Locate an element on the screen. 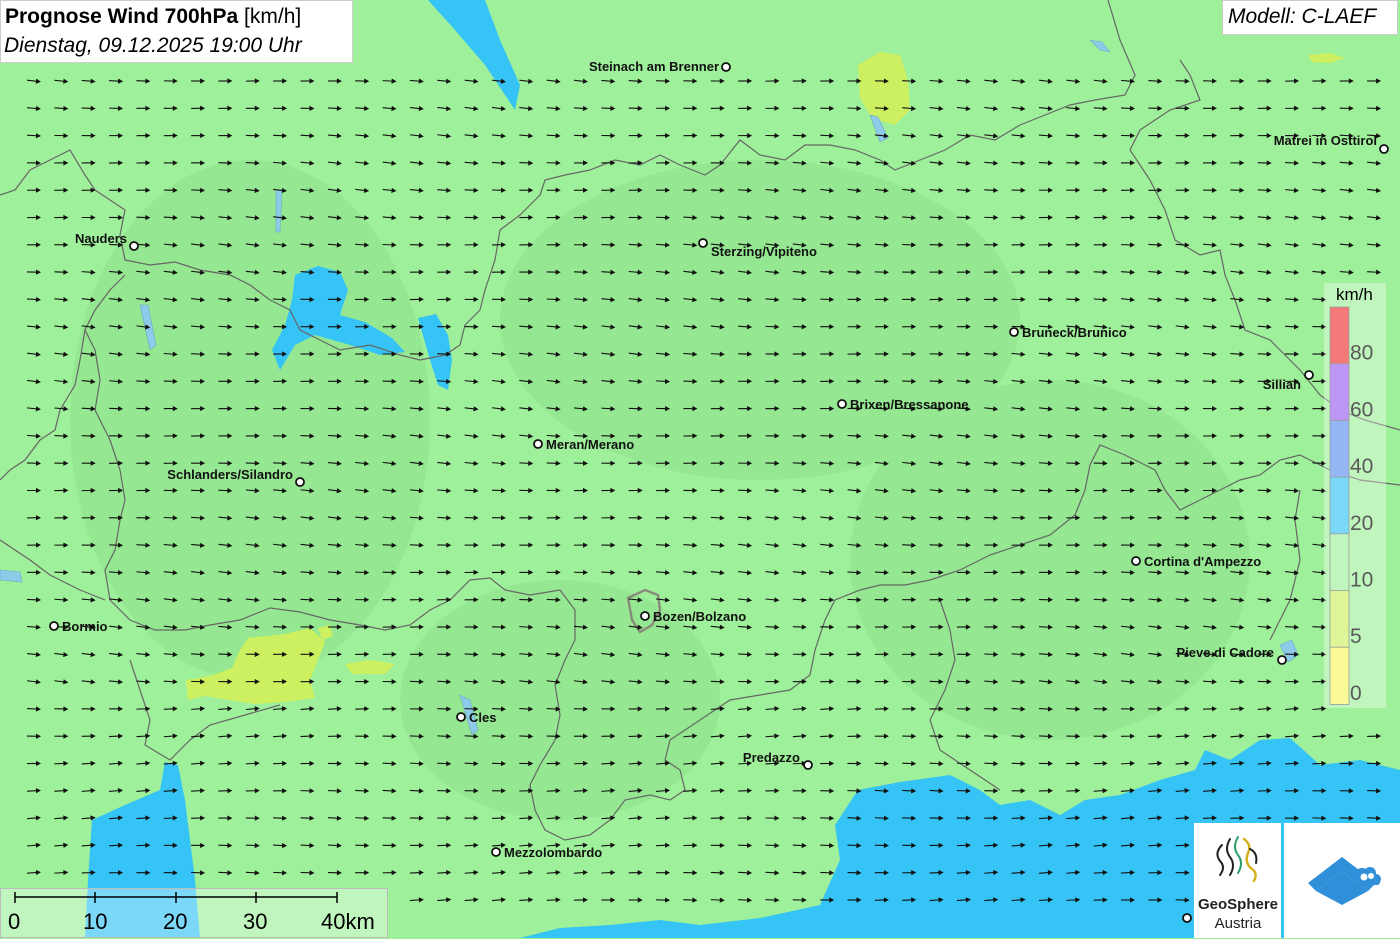  legend: km/h is located at coordinates (1355, 495).